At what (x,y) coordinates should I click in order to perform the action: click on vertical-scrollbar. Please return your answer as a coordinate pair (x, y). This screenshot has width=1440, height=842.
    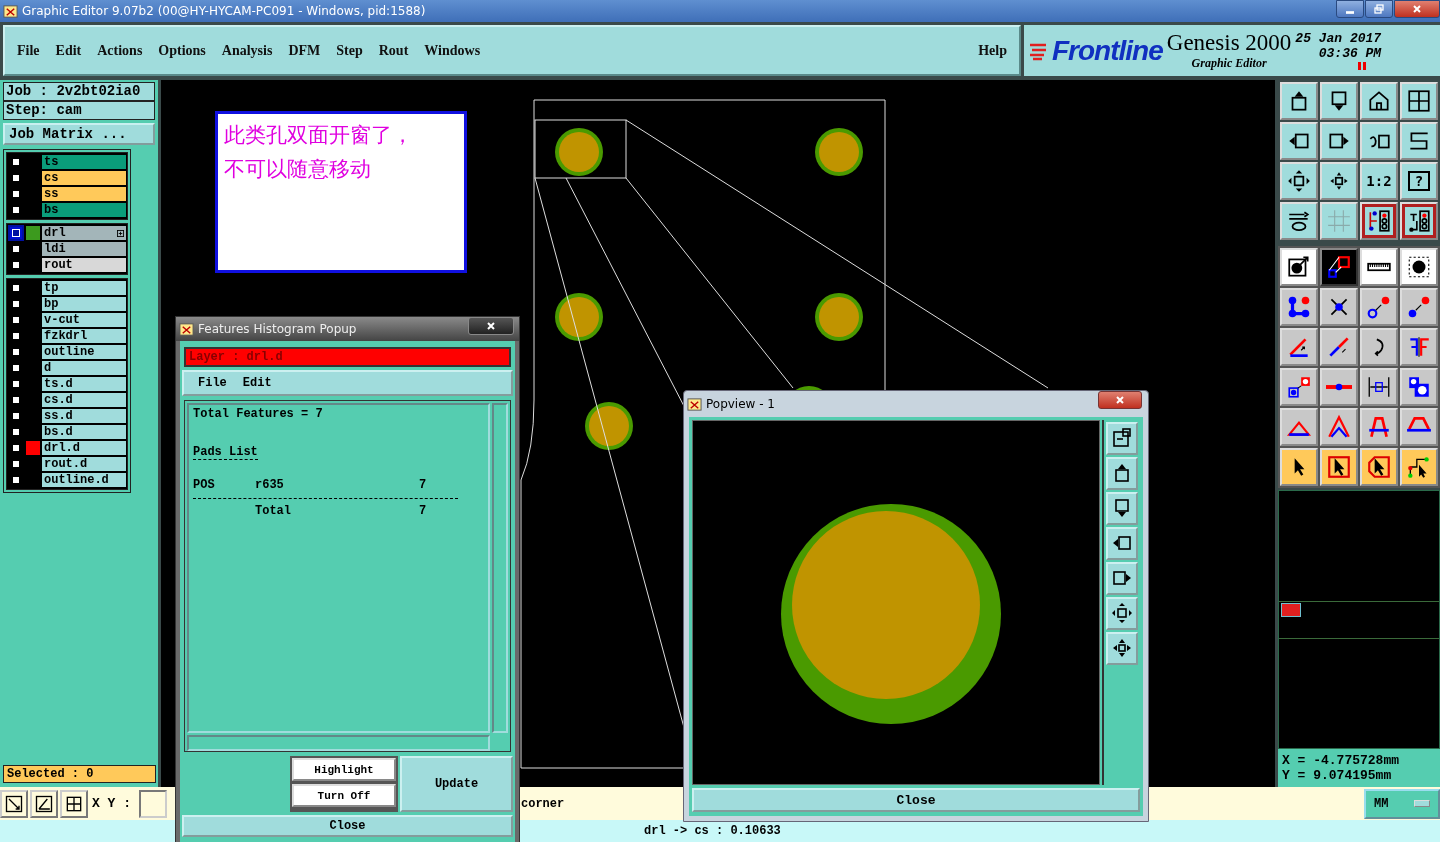
    Looking at the image, I should click on (500, 568).